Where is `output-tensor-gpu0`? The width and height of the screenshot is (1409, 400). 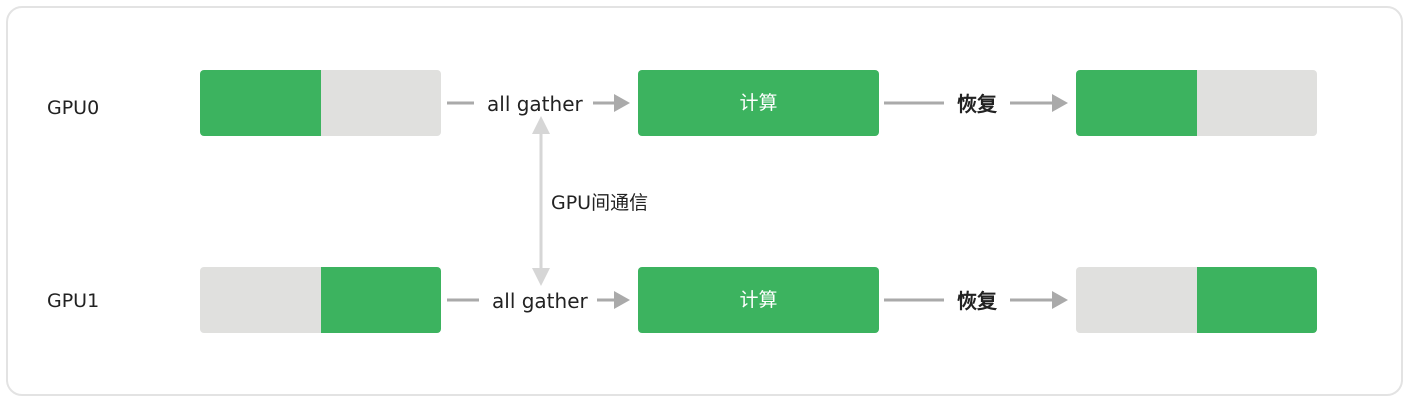
output-tensor-gpu0 is located at coordinates (1196, 103).